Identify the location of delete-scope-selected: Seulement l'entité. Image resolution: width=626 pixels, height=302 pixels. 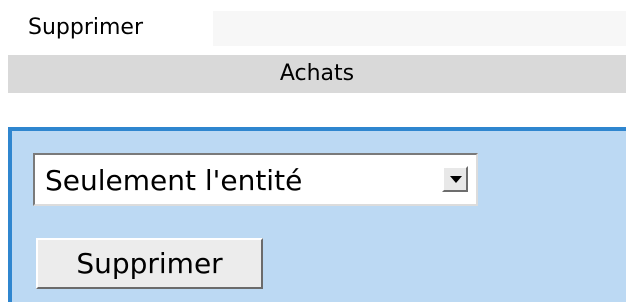
(174, 180).